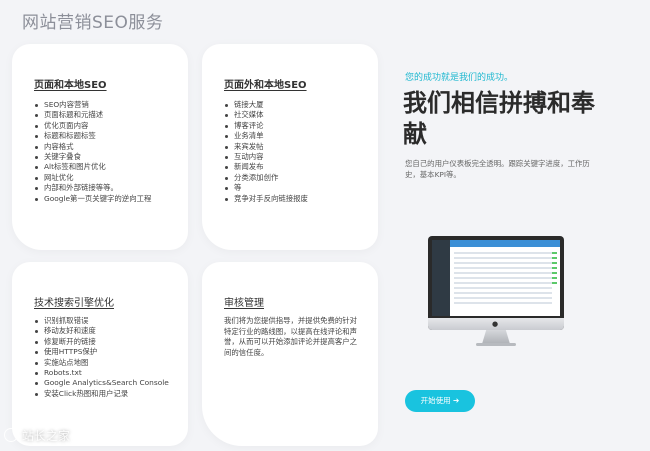  Describe the element at coordinates (499, 118) in the screenshot. I see `hero-headline: 我们相信拼搏和奉献` at that location.